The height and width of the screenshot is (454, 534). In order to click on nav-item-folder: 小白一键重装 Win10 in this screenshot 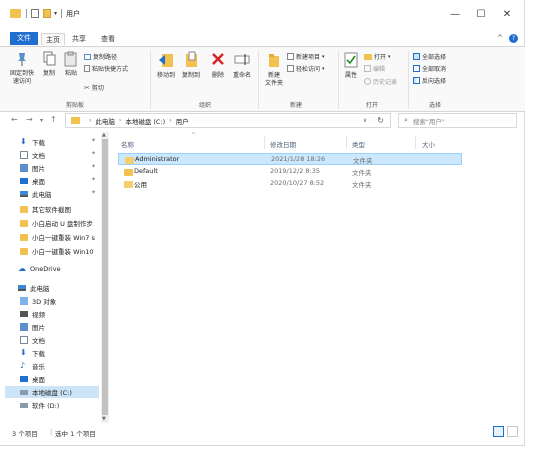, I will do `click(60, 251)`.